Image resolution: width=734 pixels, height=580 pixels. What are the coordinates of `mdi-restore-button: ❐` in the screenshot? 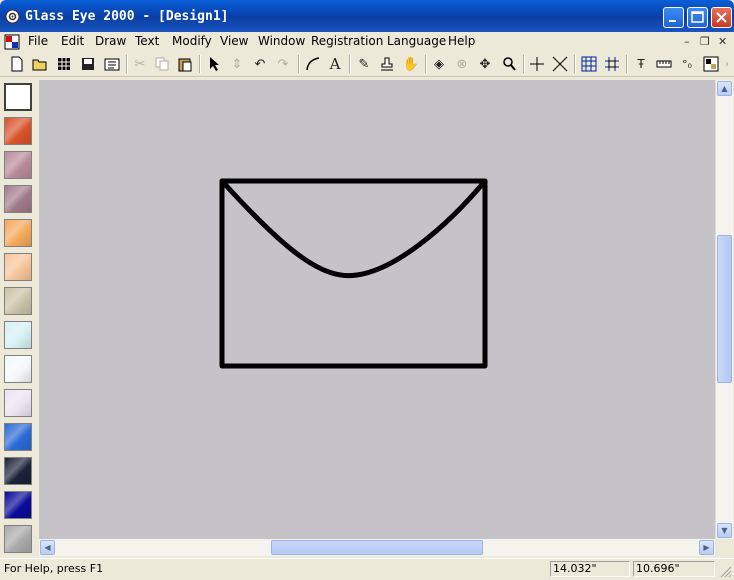 It's located at (705, 41).